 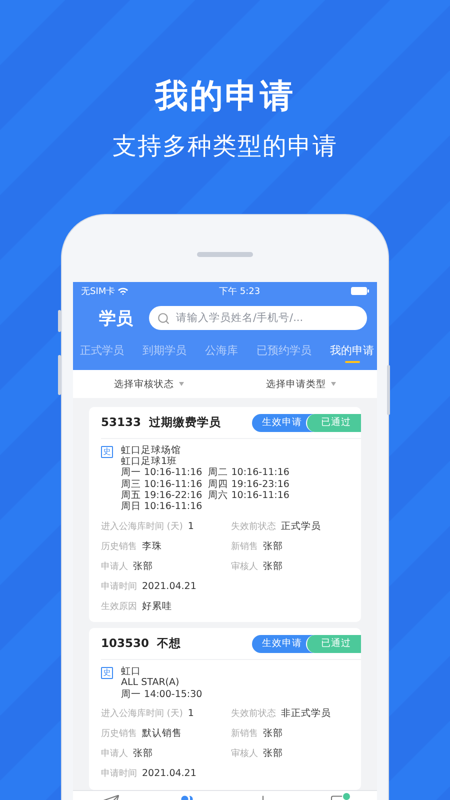 What do you see at coordinates (157, 606) in the screenshot?
I see `field-value: 好累哇` at bounding box center [157, 606].